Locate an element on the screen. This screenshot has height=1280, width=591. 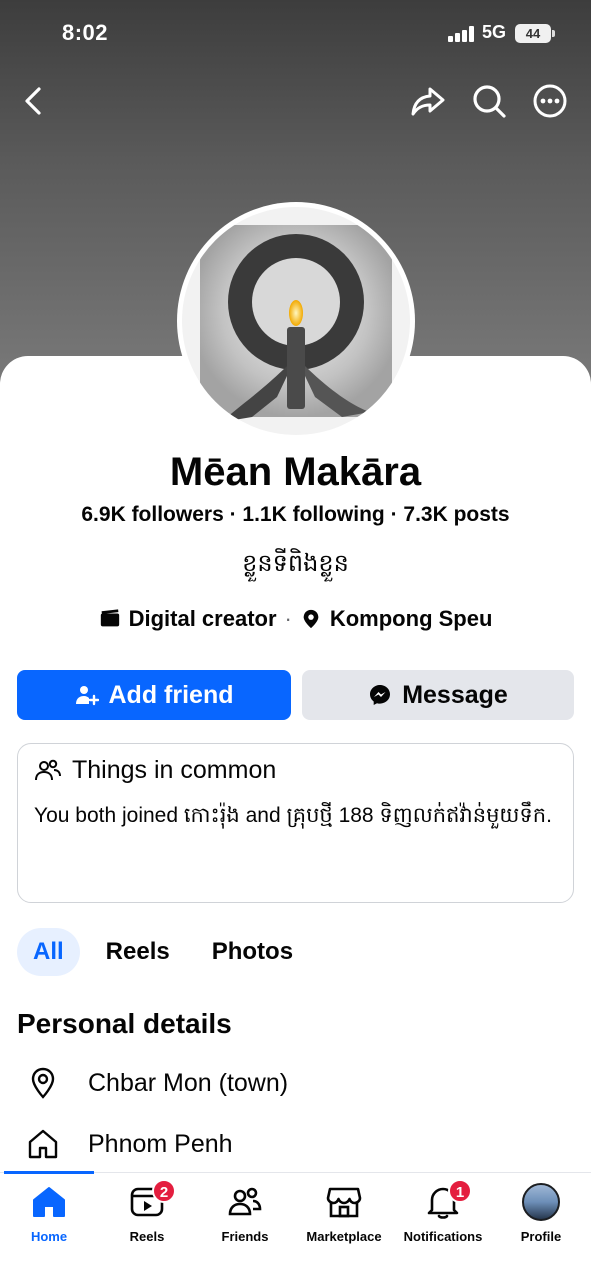
back-button is located at coordinates (35, 101).